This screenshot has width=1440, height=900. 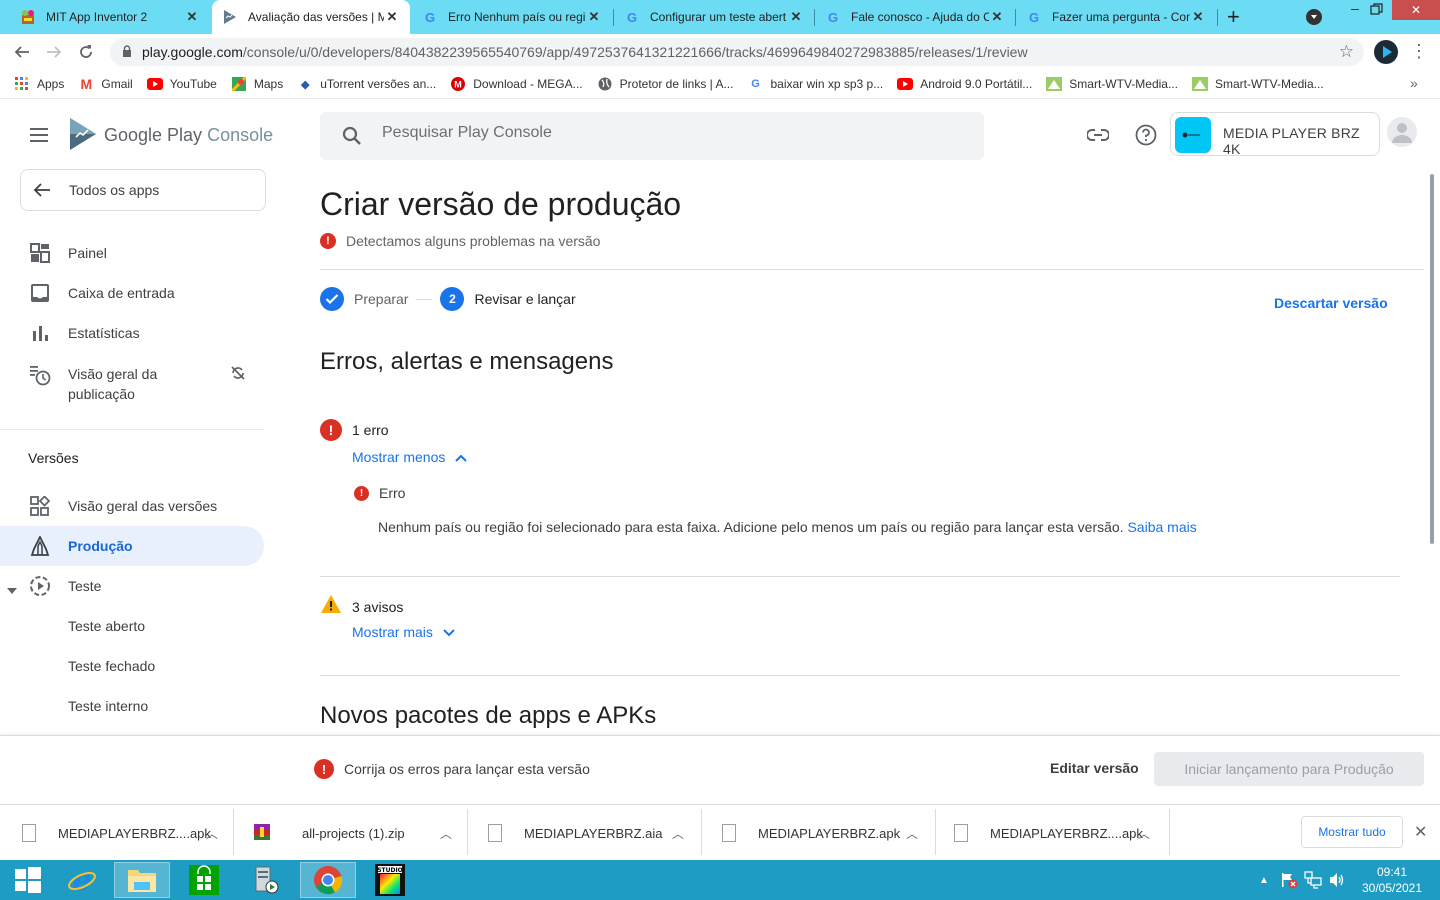 I want to click on show-less-toggle: Mostrar menos, so click(x=410, y=457).